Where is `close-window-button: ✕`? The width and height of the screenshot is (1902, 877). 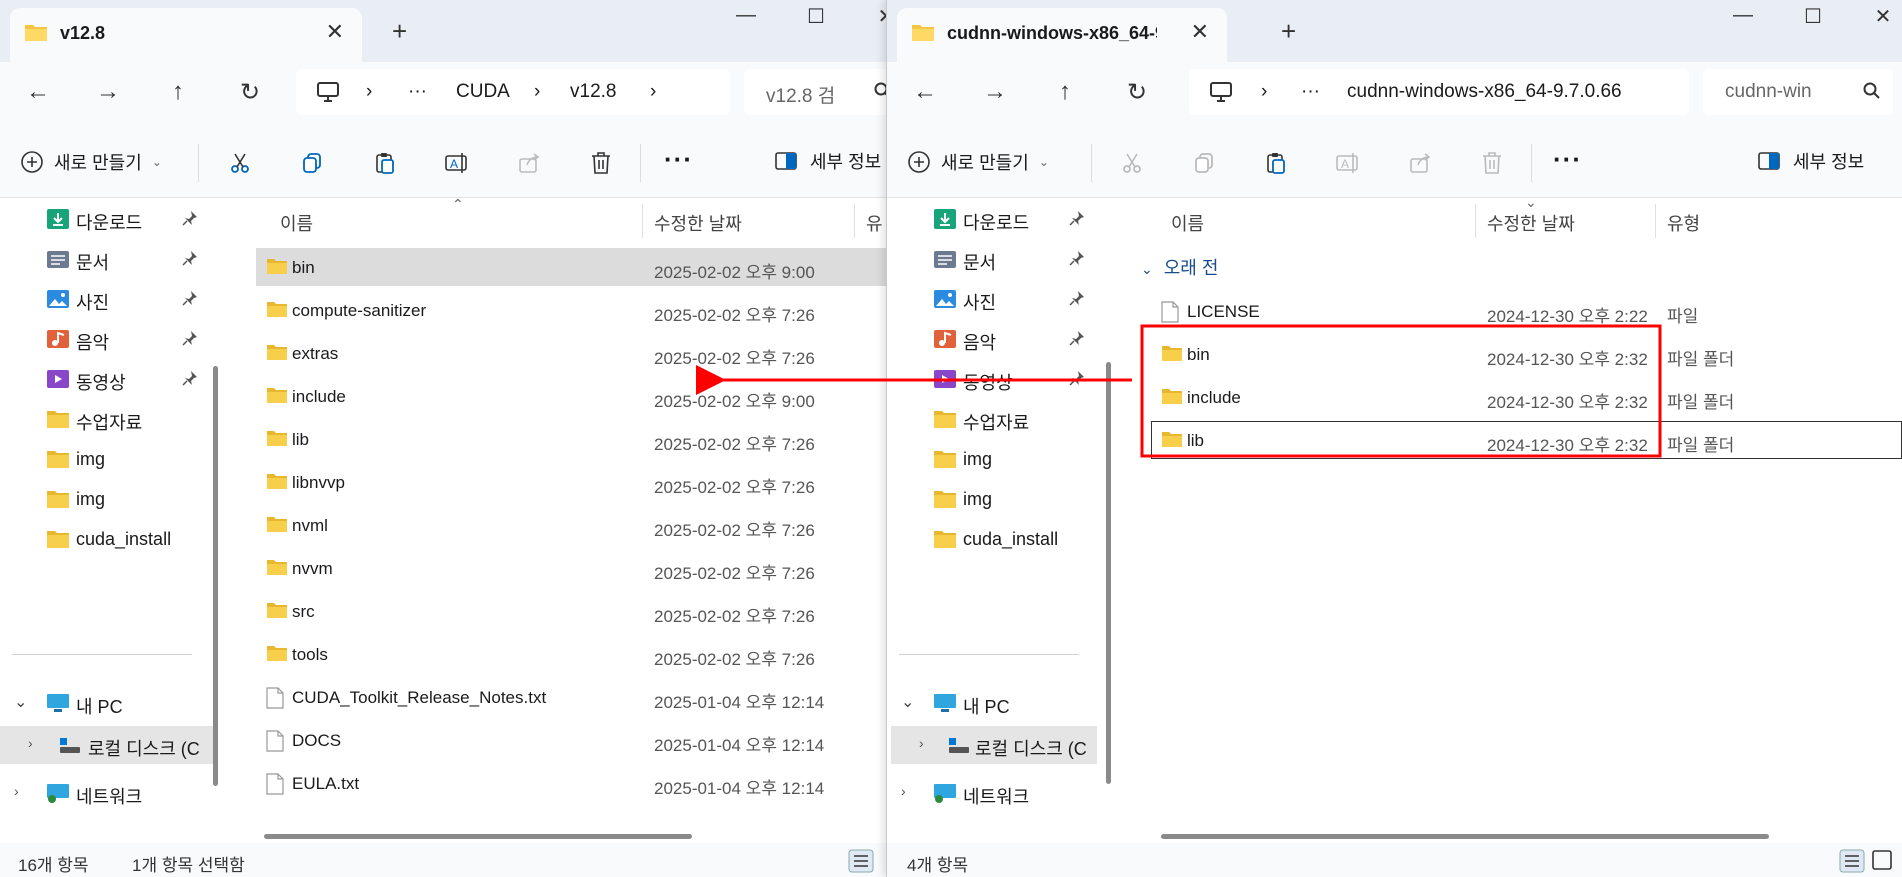 close-window-button: ✕ is located at coordinates (1882, 16).